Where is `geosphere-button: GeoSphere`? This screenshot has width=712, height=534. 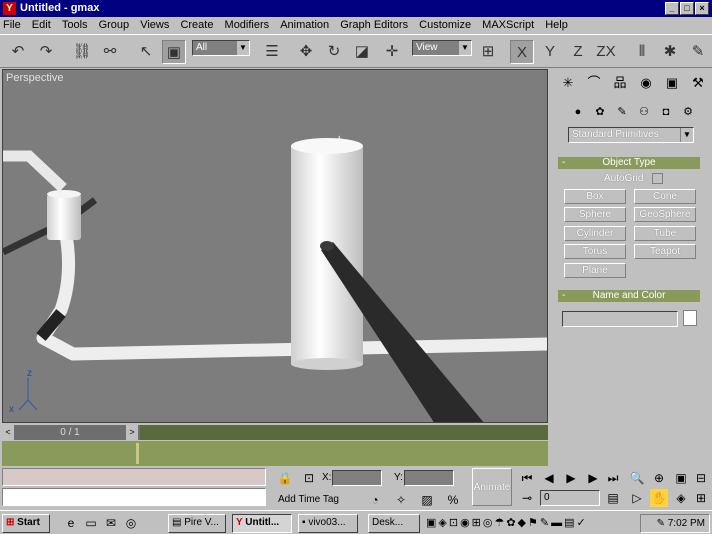
geosphere-button: GeoSphere is located at coordinates (665, 214).